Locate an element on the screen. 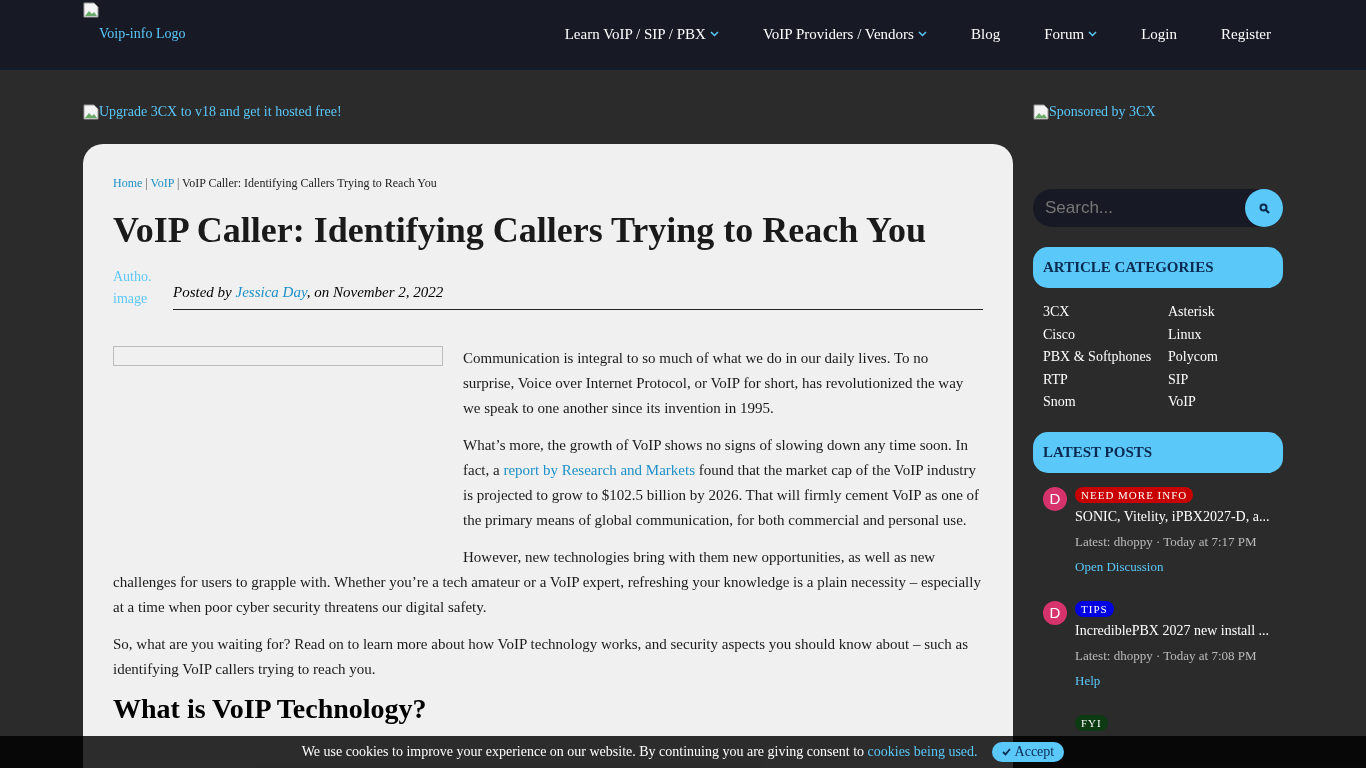 The height and width of the screenshot is (768, 1366). search-button is located at coordinates (1264, 208).